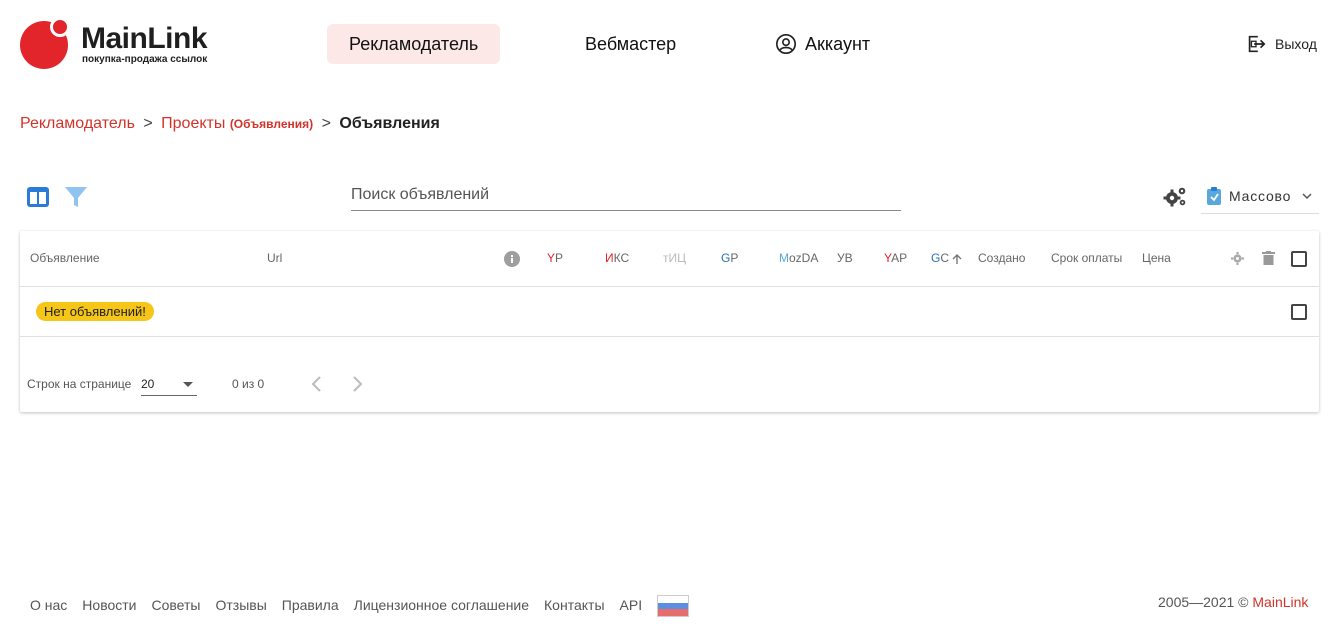 The image size is (1339, 642). I want to click on page-count: 0 из 0, so click(248, 384).